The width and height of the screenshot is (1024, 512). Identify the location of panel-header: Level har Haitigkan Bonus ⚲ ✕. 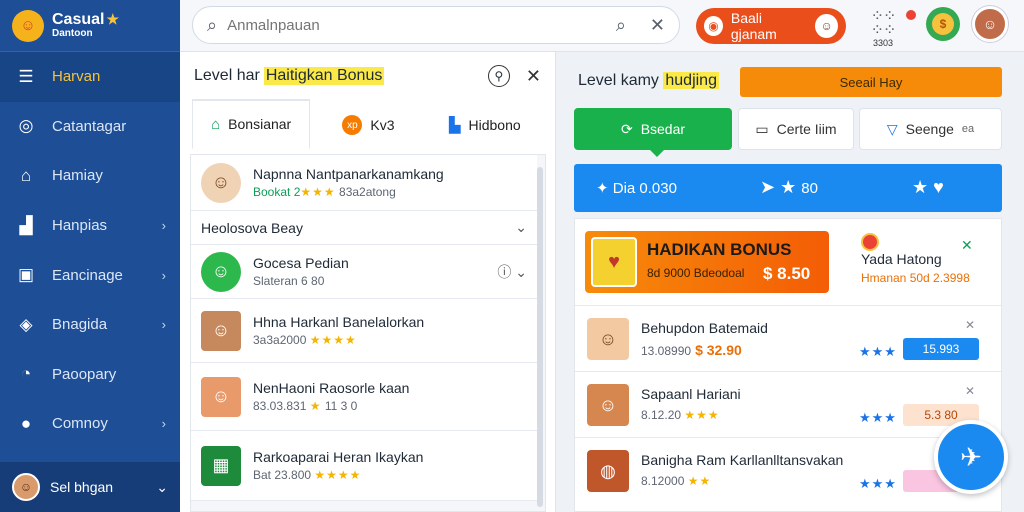
(367, 76).